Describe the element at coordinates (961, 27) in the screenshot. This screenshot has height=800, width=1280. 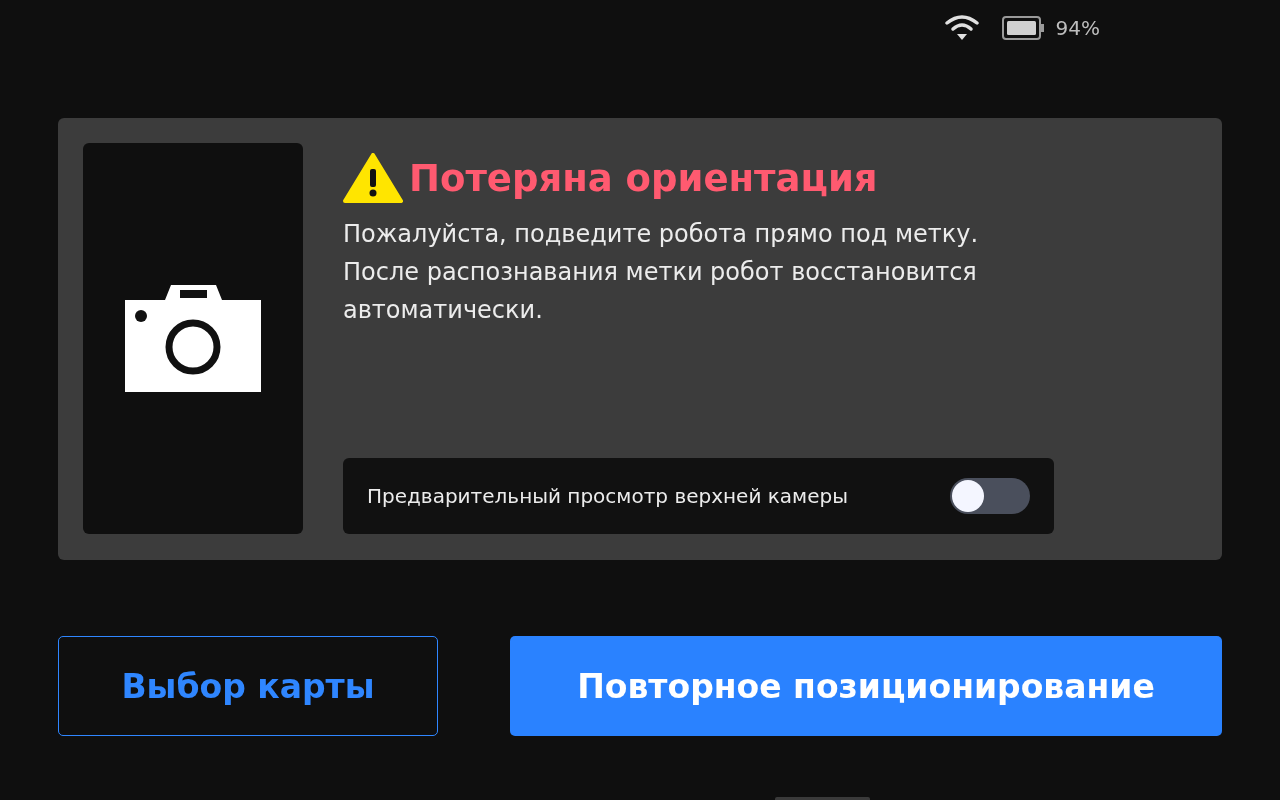
I see `wifi-icon` at that location.